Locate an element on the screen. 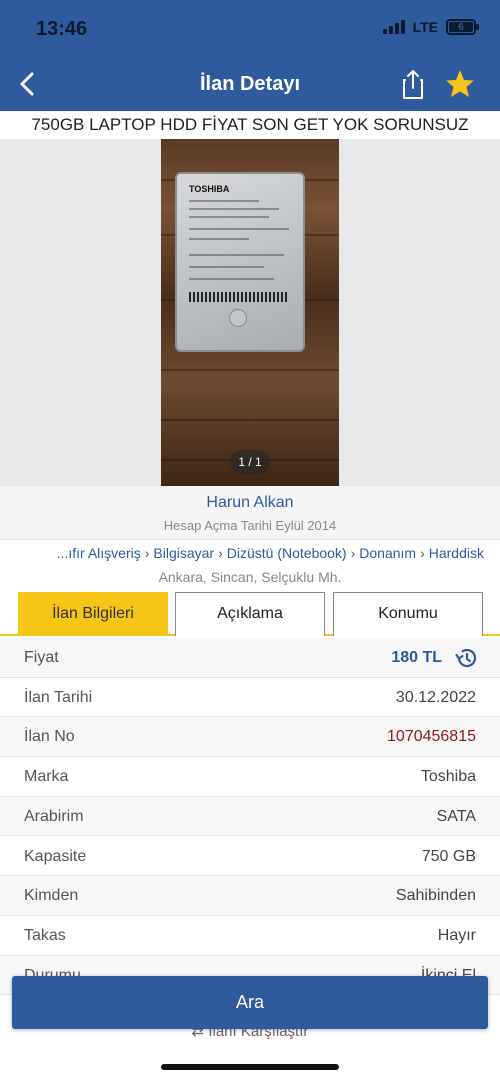  share-icon is located at coordinates (413, 84).